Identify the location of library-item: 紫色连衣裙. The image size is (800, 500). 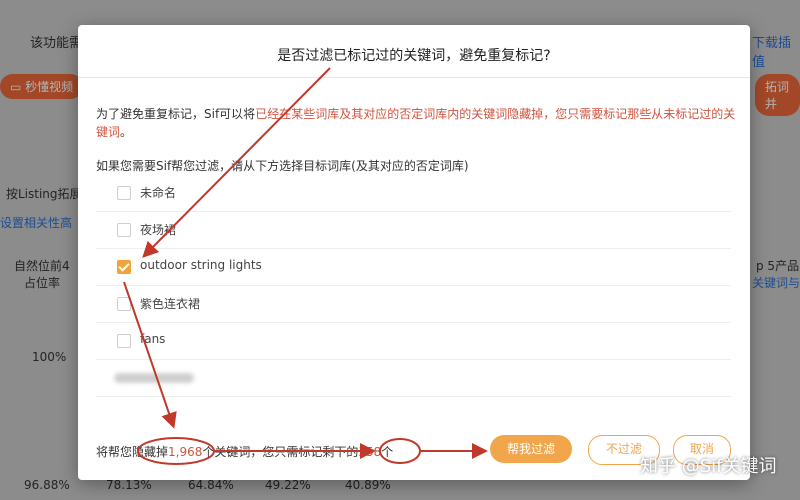
(413, 304).